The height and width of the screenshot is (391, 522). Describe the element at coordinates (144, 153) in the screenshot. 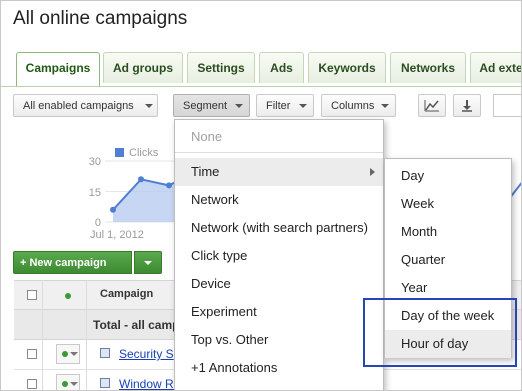

I see `legend-label: Clicks` at that location.